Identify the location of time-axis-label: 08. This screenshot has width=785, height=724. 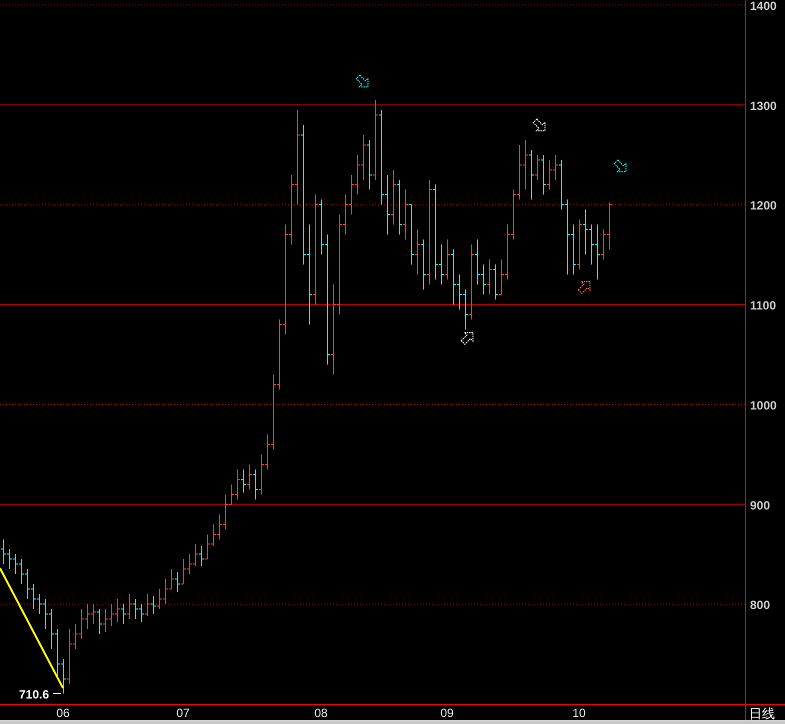
(321, 713).